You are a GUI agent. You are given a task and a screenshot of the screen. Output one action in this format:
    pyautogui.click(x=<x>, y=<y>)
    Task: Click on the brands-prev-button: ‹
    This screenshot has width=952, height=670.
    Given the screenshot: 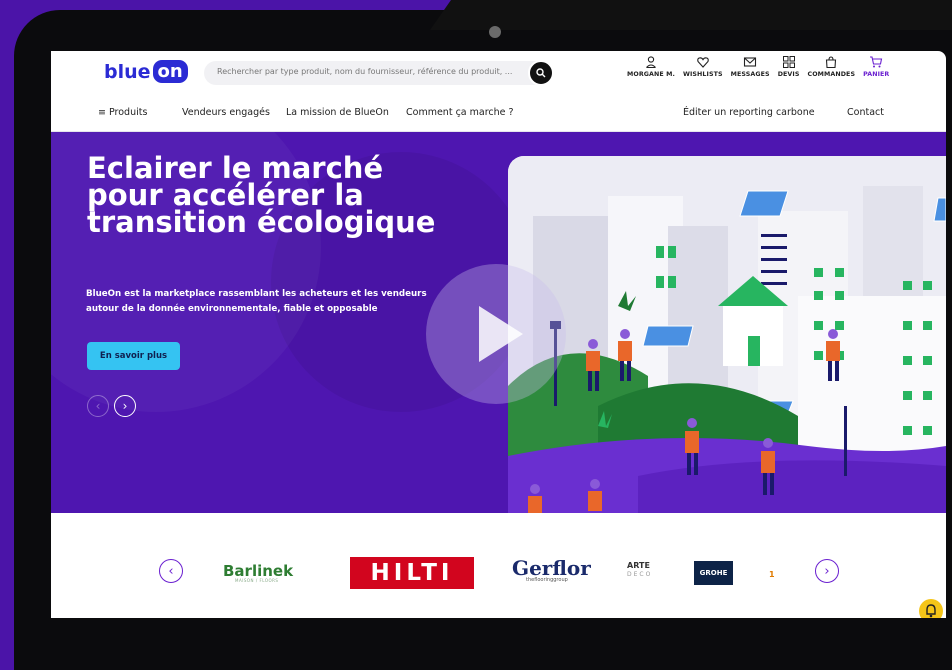 What is the action you would take?
    pyautogui.click(x=171, y=571)
    